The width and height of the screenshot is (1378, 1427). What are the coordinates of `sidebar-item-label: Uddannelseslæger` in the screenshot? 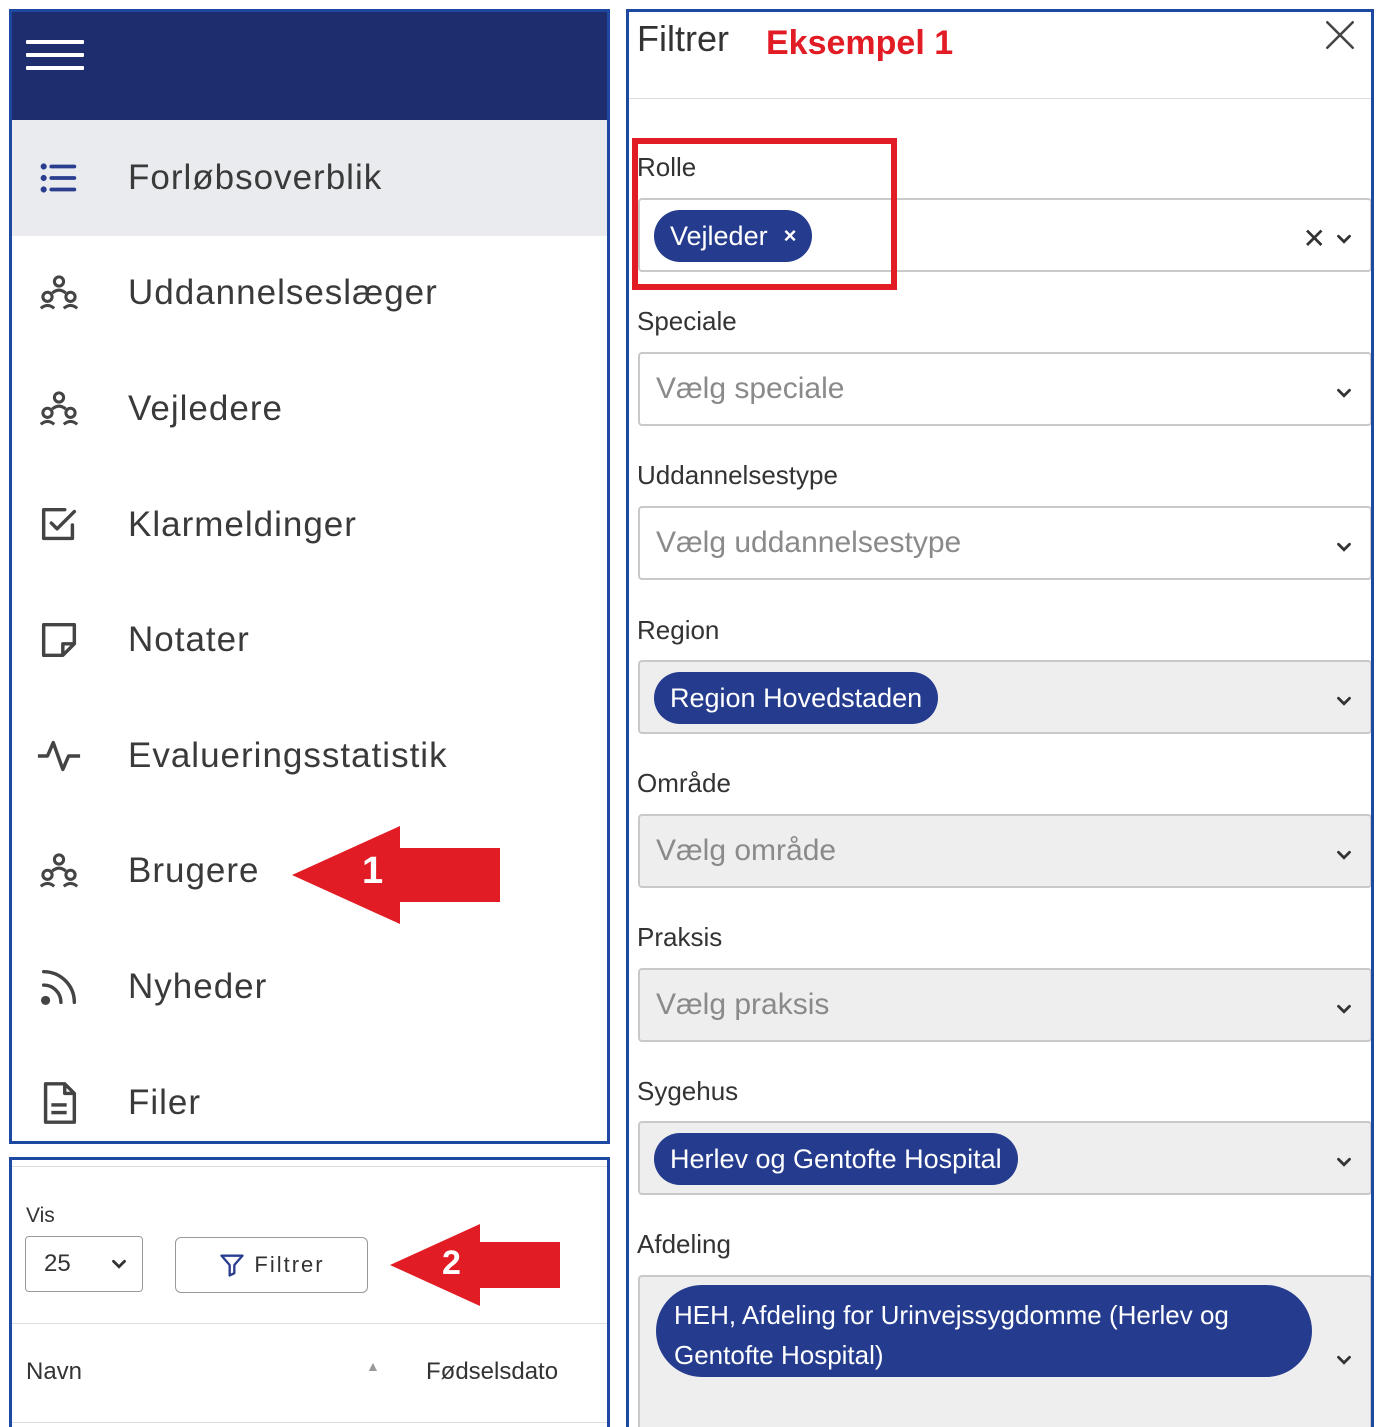 It's located at (283, 293).